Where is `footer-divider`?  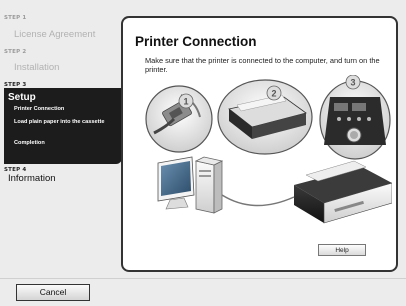
footer-divider is located at coordinates (203, 278).